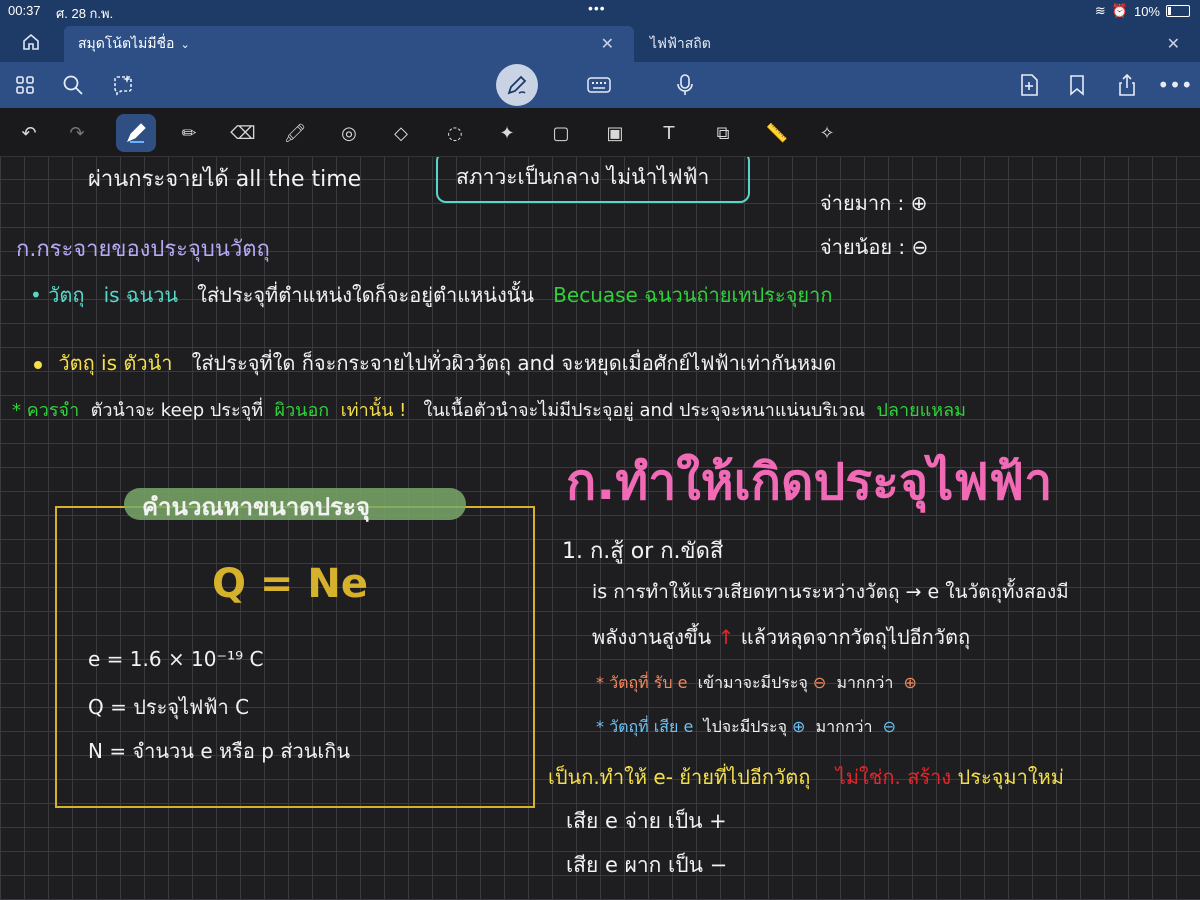 This screenshot has height=900, width=1200. What do you see at coordinates (752, 682) in the screenshot?
I see `text-span: เข้ามาจะมีประจุ` at bounding box center [752, 682].